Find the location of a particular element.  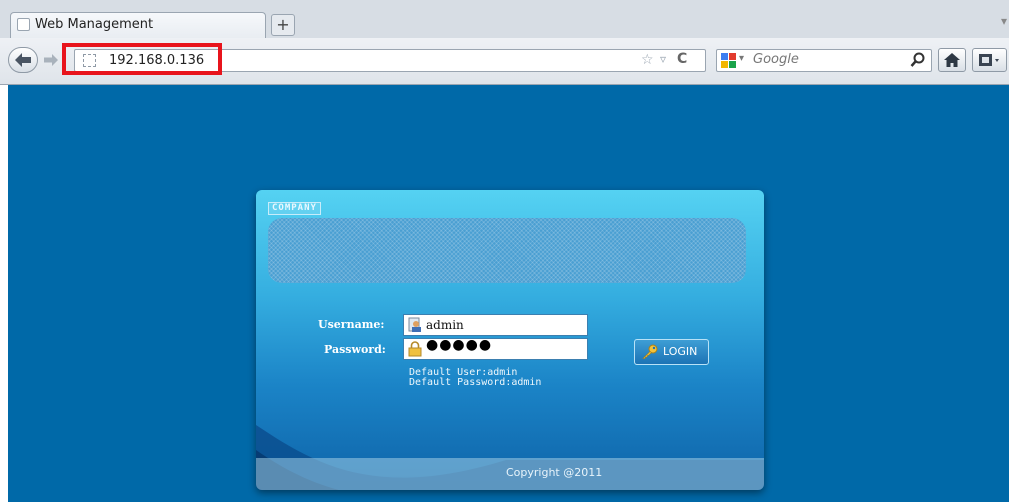

back-arrow-icon is located at coordinates (23, 60).